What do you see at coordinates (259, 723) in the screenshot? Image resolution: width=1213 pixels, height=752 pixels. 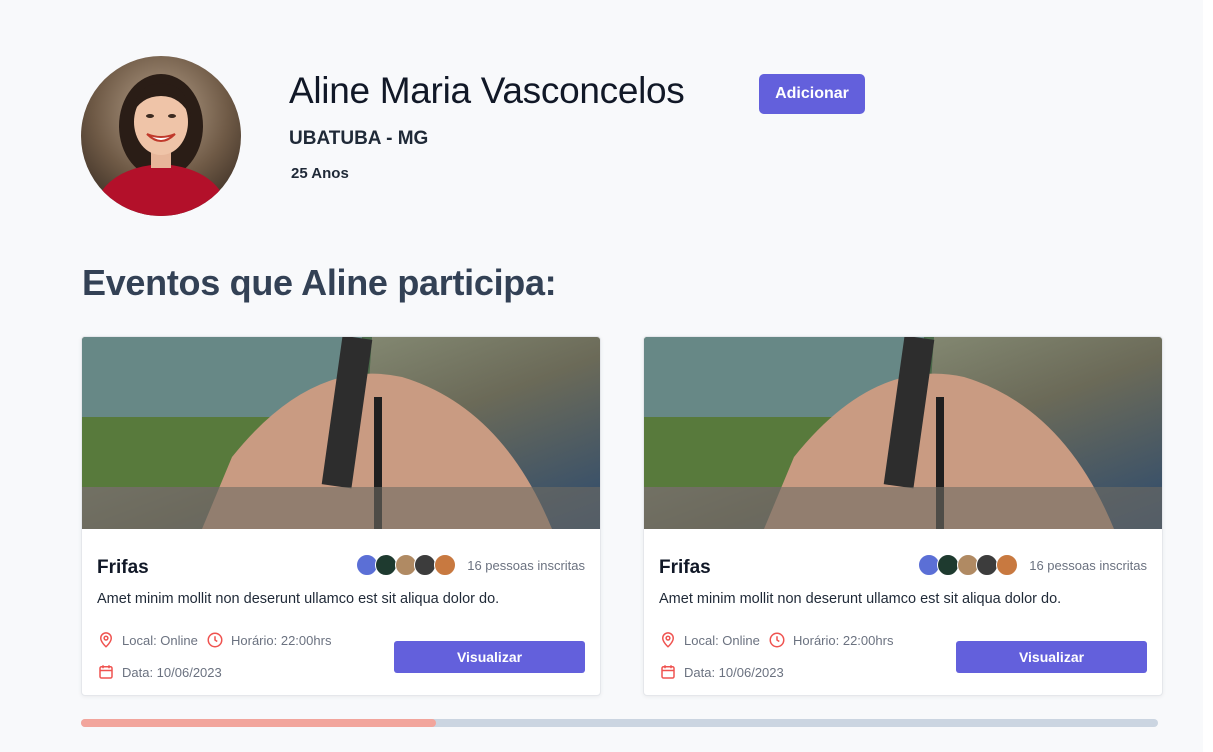 I see `scrollbar-thumb` at bounding box center [259, 723].